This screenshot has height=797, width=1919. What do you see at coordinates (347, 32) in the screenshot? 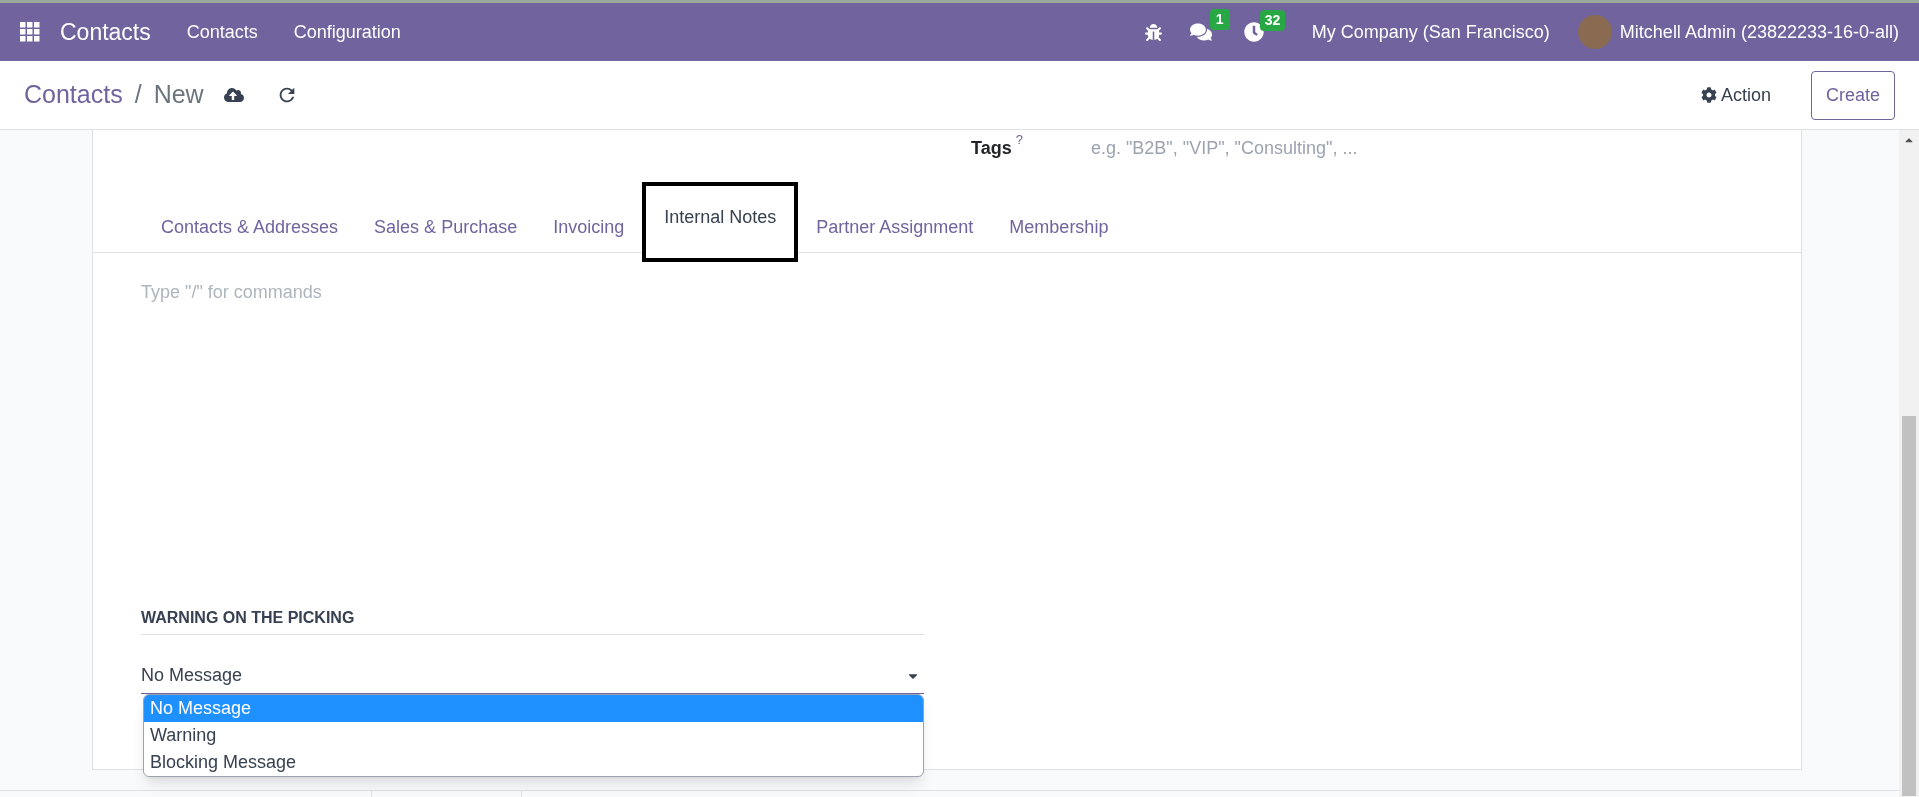
I see `menu-item: Configuration` at bounding box center [347, 32].